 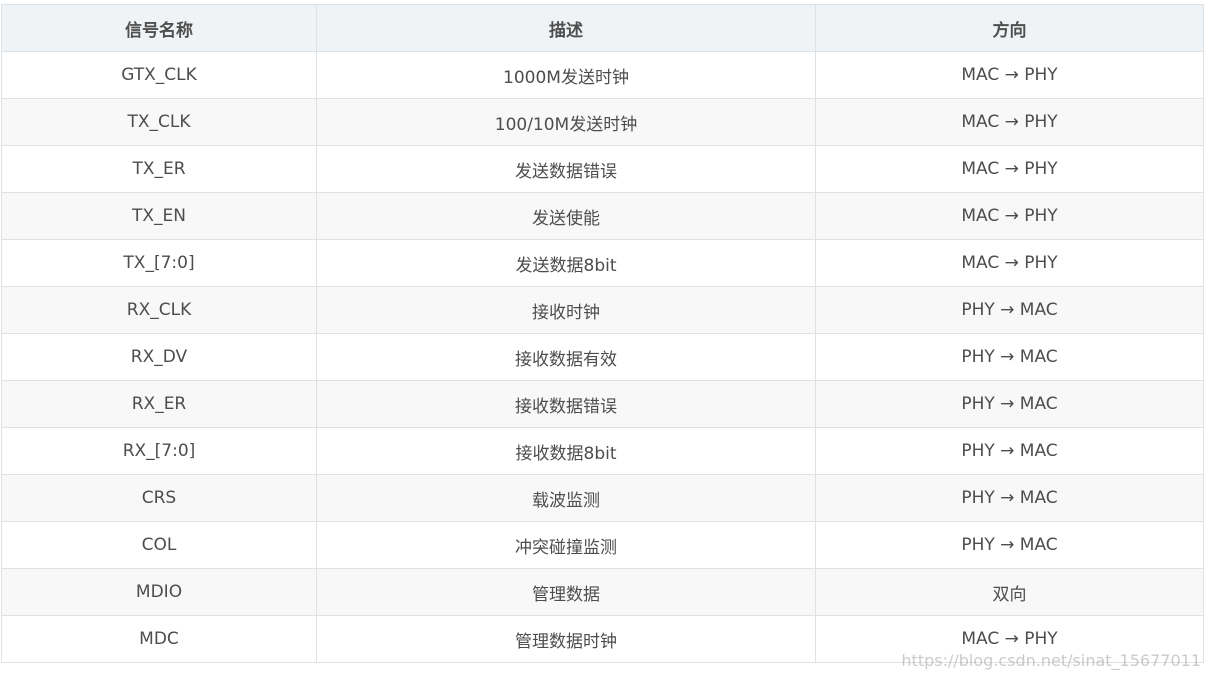 What do you see at coordinates (159, 28) in the screenshot?
I see `header-signal-name: 信号名称` at bounding box center [159, 28].